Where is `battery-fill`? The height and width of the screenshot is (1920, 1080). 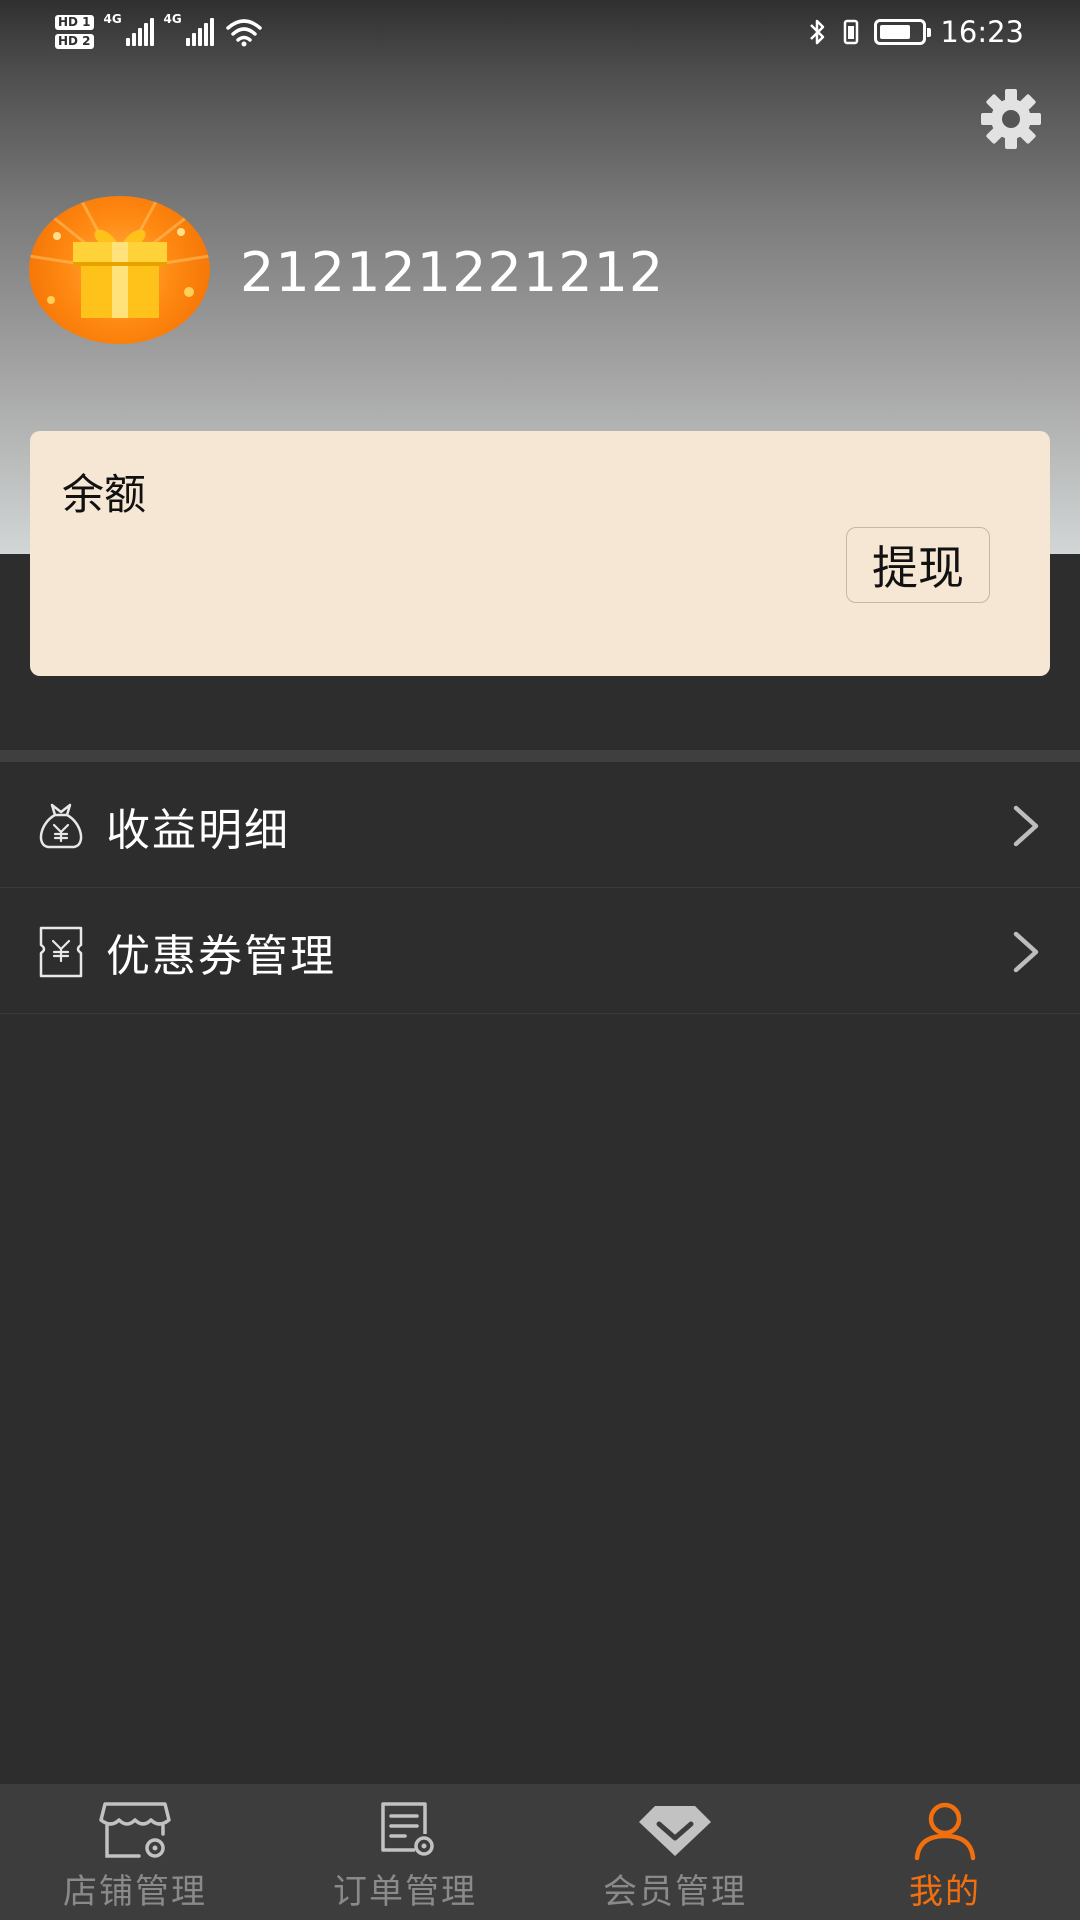 battery-fill is located at coordinates (895, 32).